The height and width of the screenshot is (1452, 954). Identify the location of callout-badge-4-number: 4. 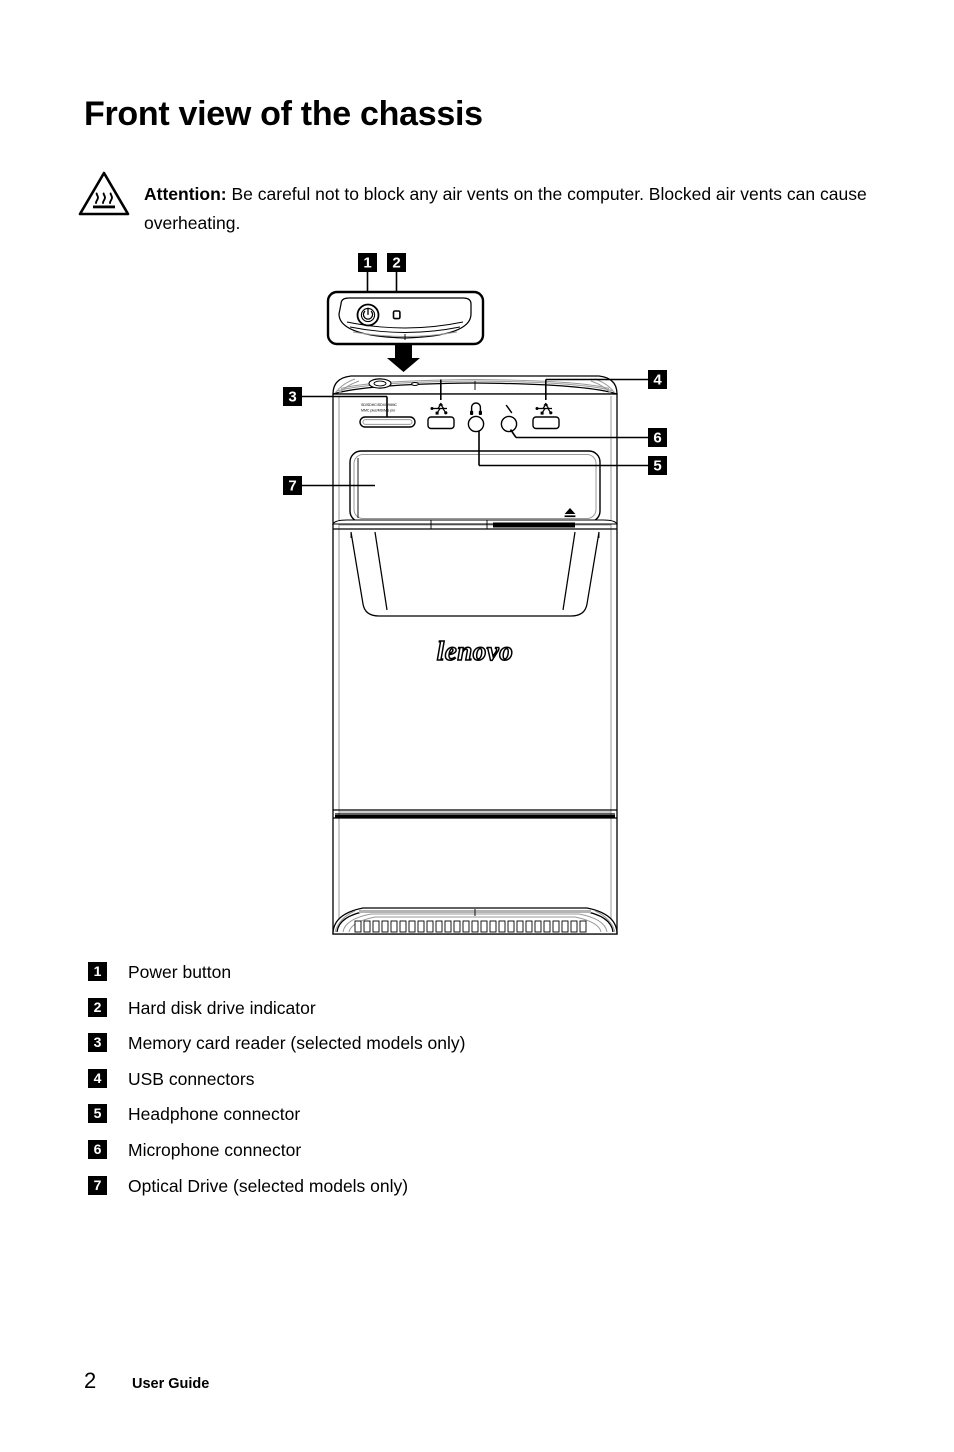
(657, 380).